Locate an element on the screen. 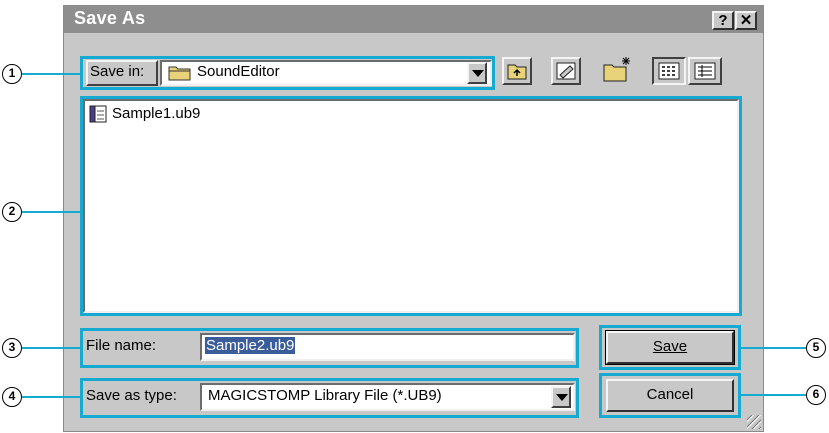 This screenshot has width=829, height=433. save-as-type-value: MAGICSTOMP Library File (*.UB9) is located at coordinates (325, 395).